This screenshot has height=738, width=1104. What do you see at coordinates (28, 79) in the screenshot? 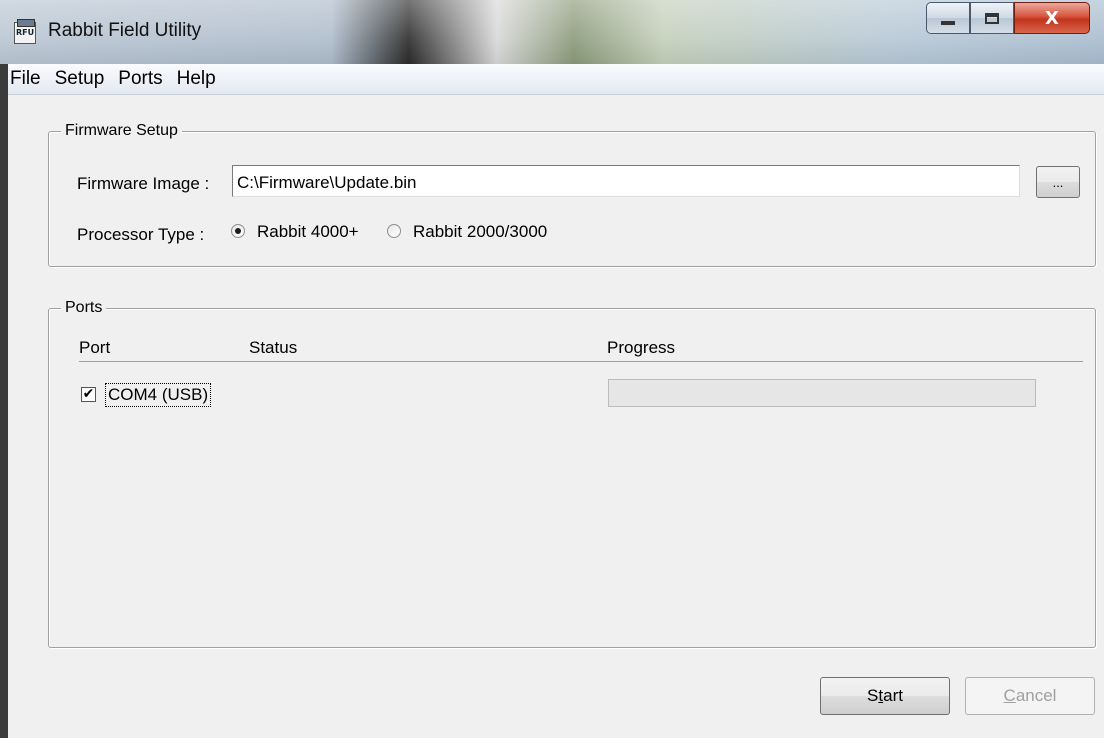
I see `menu-file: File` at bounding box center [28, 79].